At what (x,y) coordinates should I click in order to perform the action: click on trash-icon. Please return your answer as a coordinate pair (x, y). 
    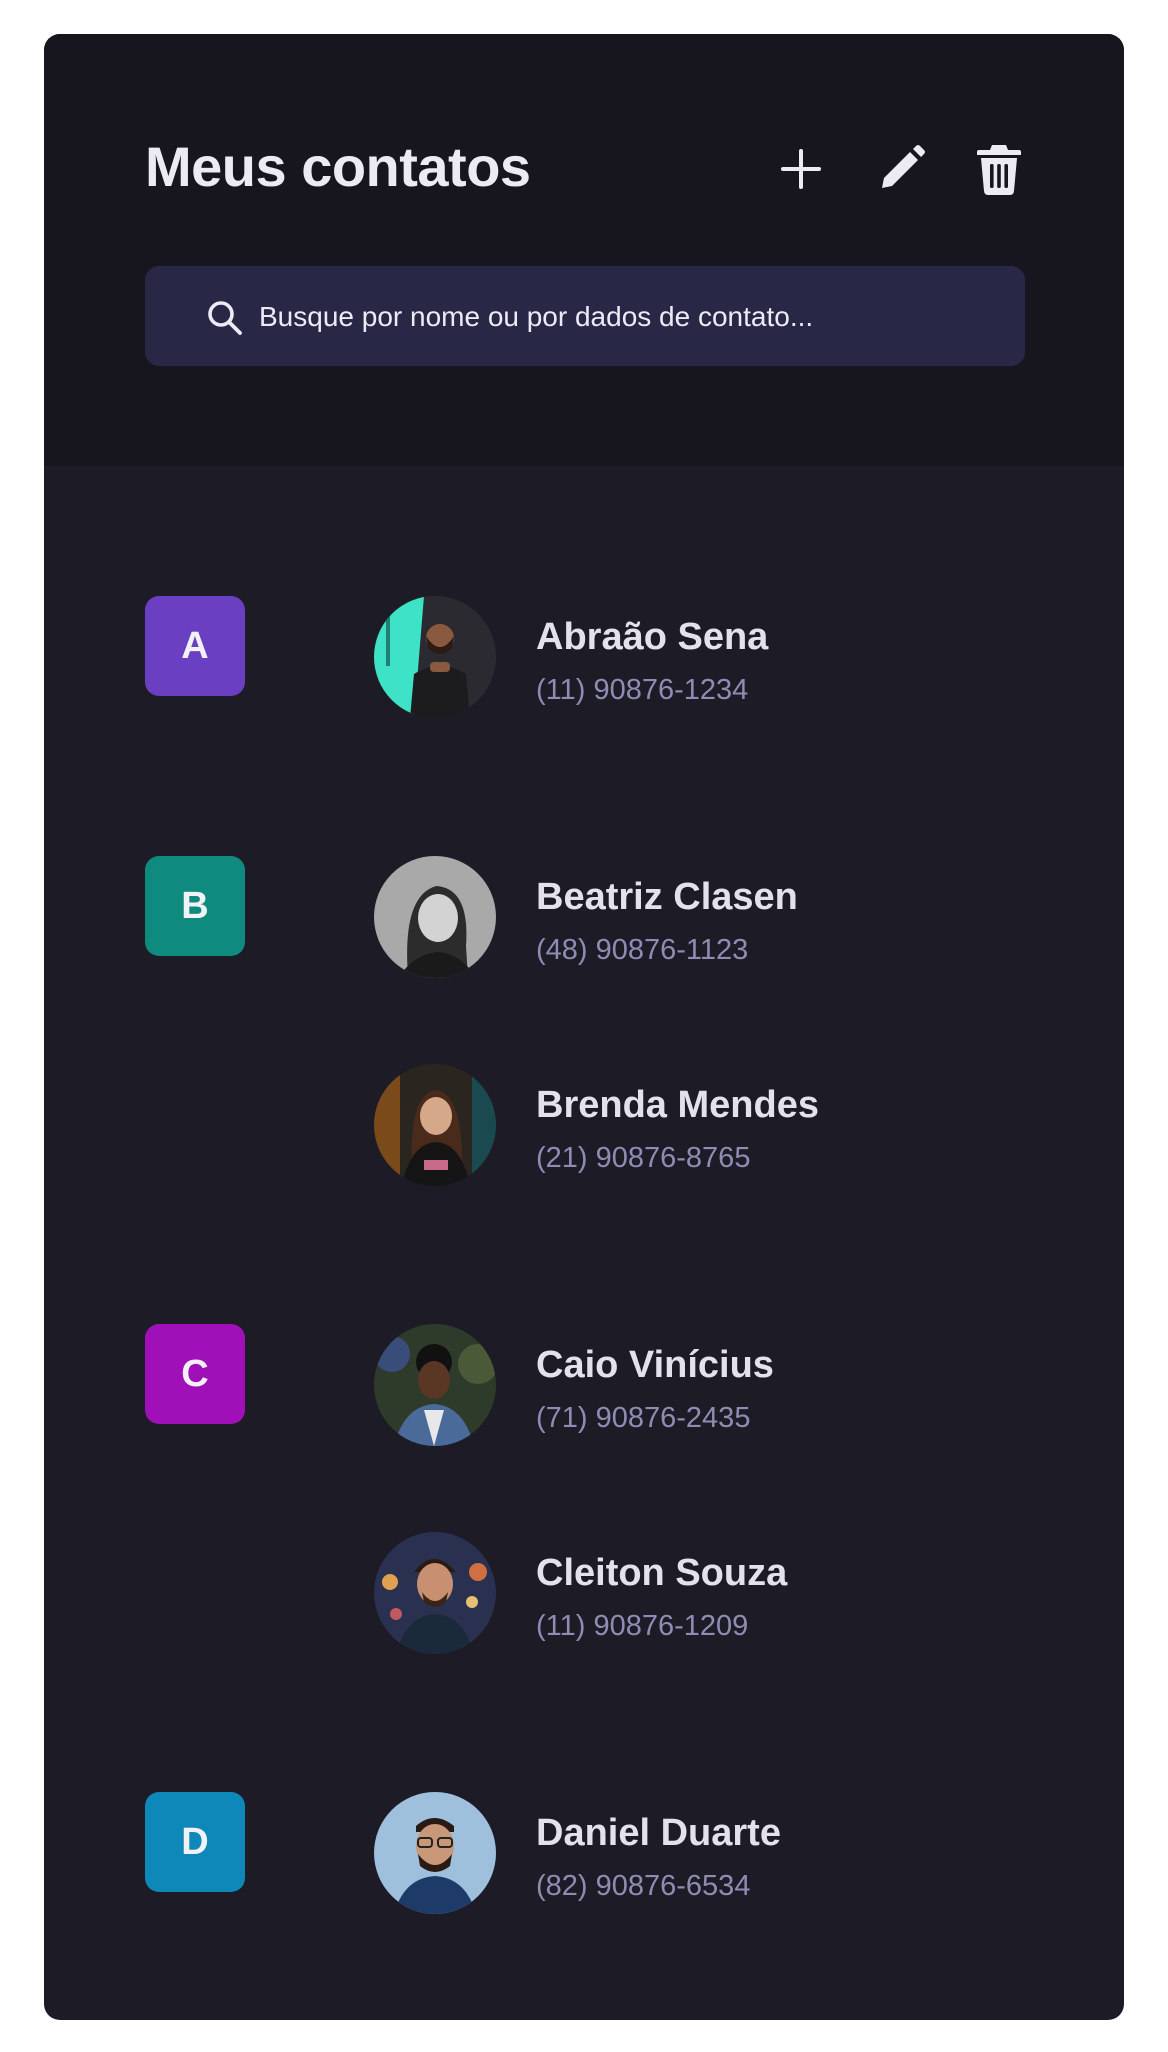
    Looking at the image, I should click on (999, 170).